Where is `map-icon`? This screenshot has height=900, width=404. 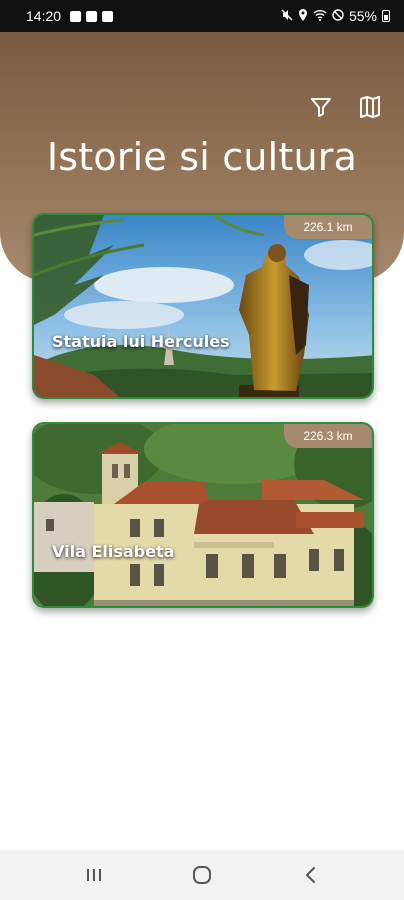
map-icon is located at coordinates (370, 107).